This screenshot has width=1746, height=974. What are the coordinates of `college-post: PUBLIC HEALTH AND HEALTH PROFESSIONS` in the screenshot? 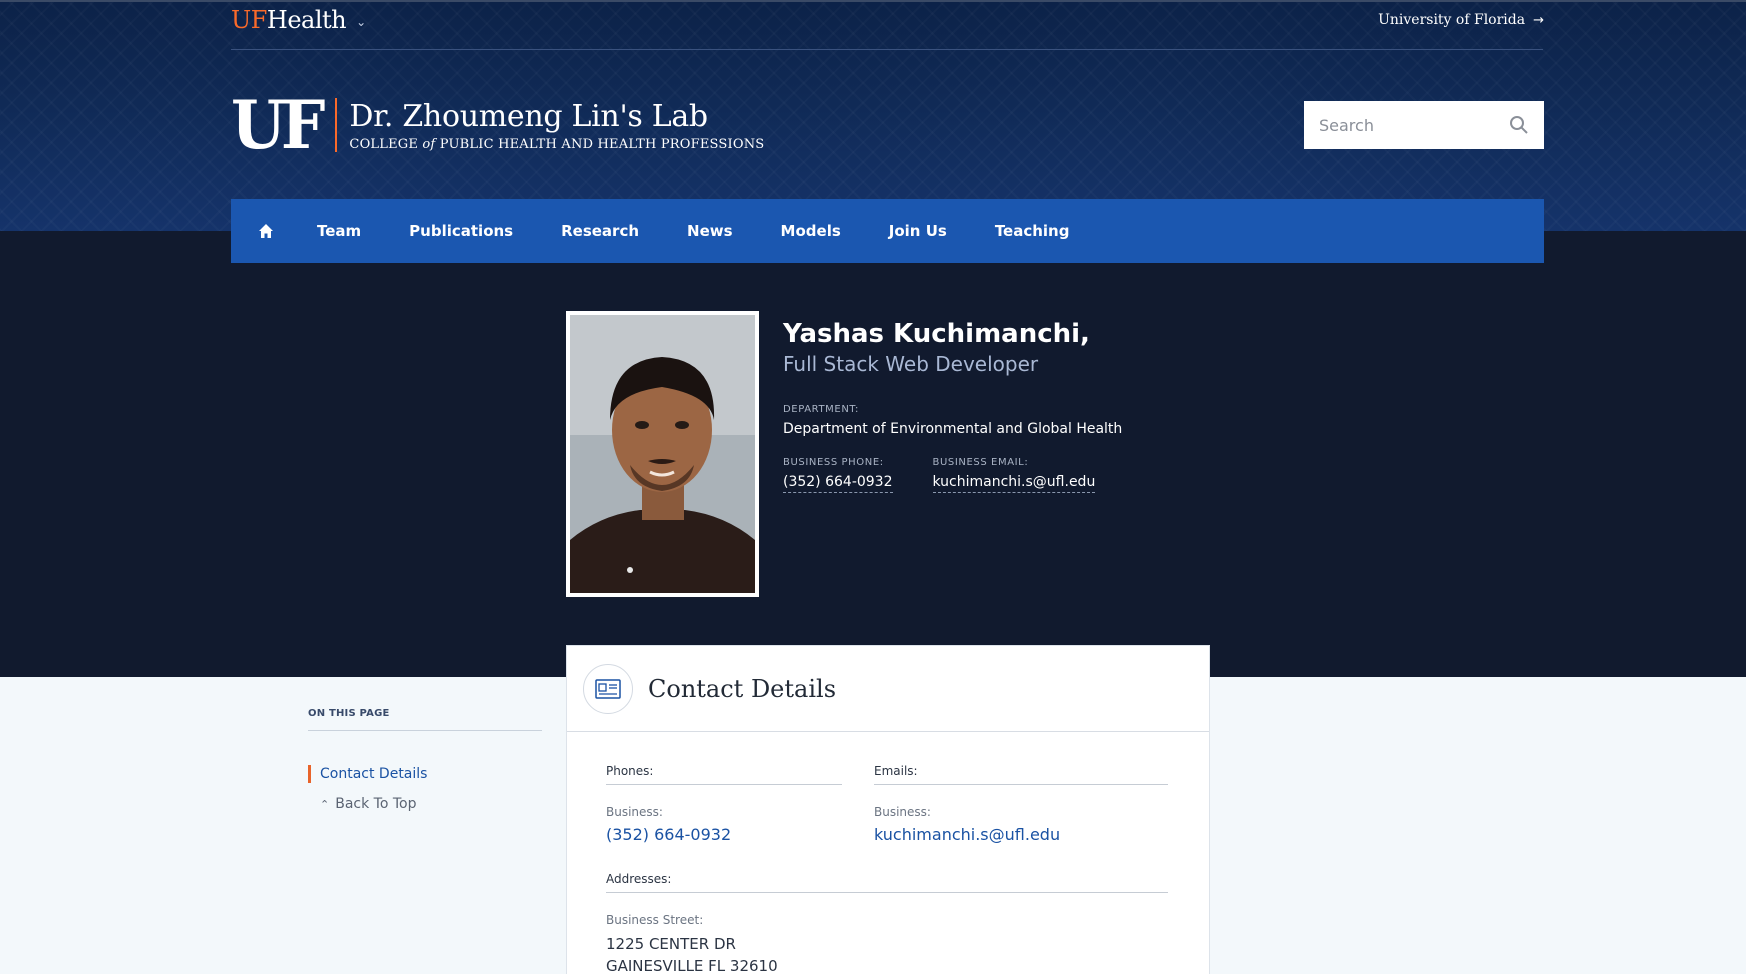 It's located at (602, 144).